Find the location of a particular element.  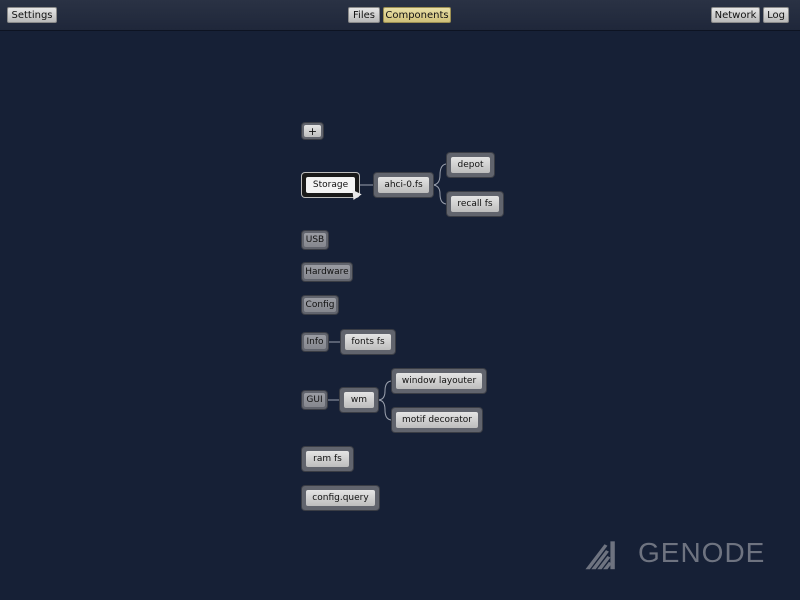

info-node: Info is located at coordinates (315, 342).